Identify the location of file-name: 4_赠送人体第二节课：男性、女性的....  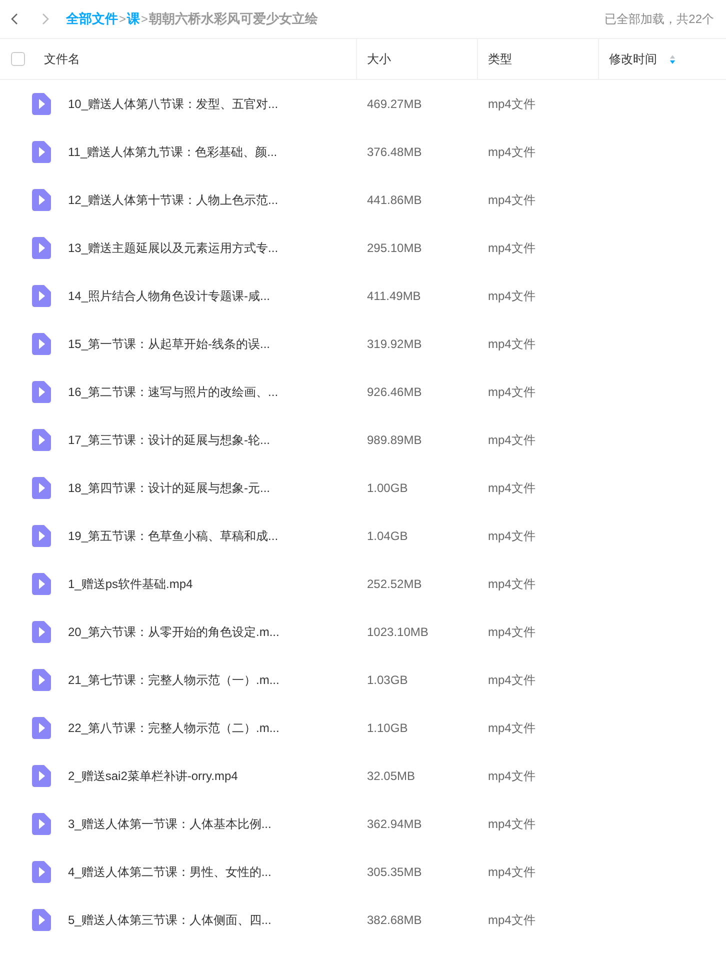
(170, 872).